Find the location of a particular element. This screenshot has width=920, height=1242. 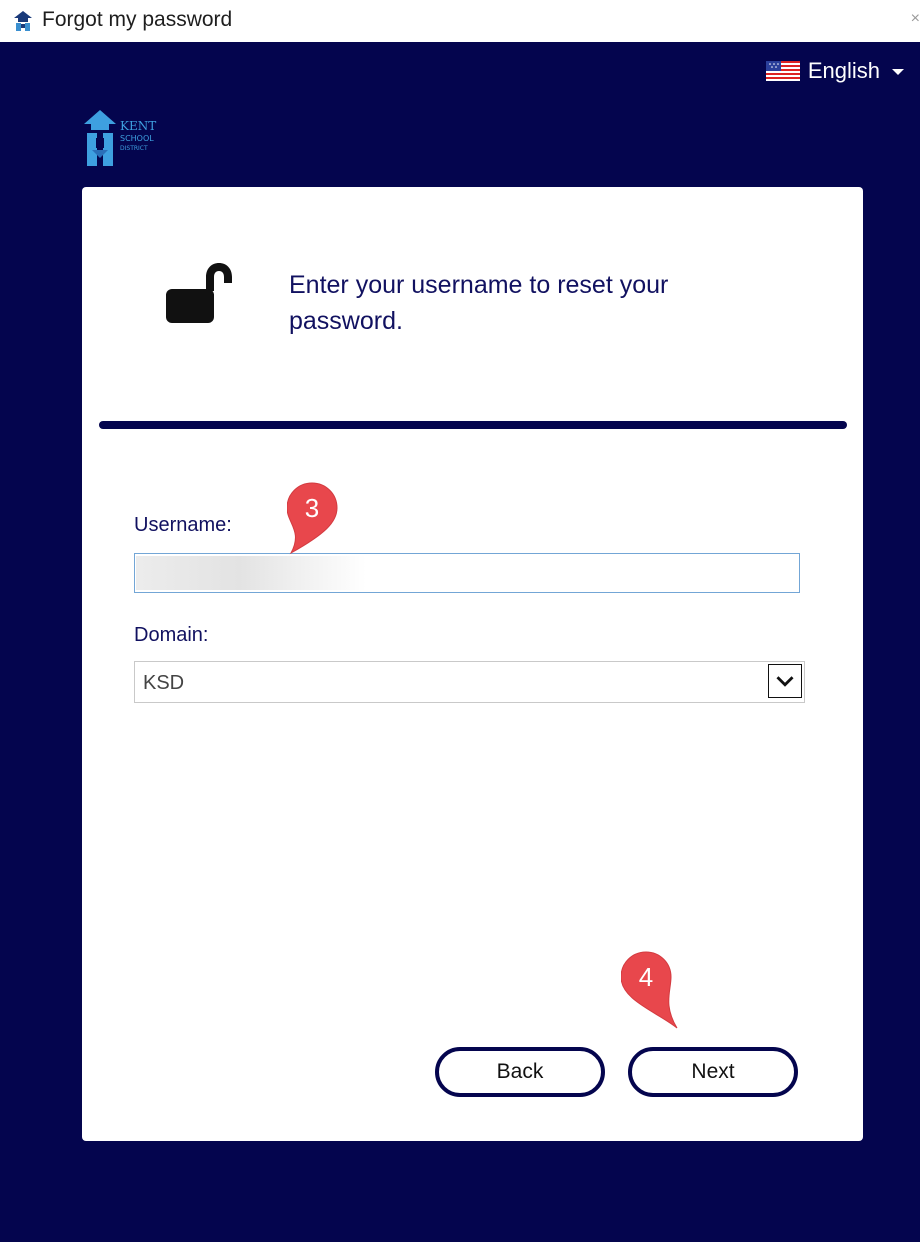

window-title: Forgot my password is located at coordinates (137, 19).